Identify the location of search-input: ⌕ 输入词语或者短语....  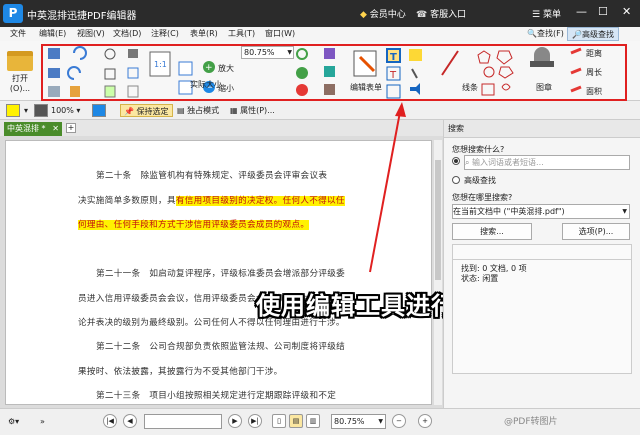
(547, 162).